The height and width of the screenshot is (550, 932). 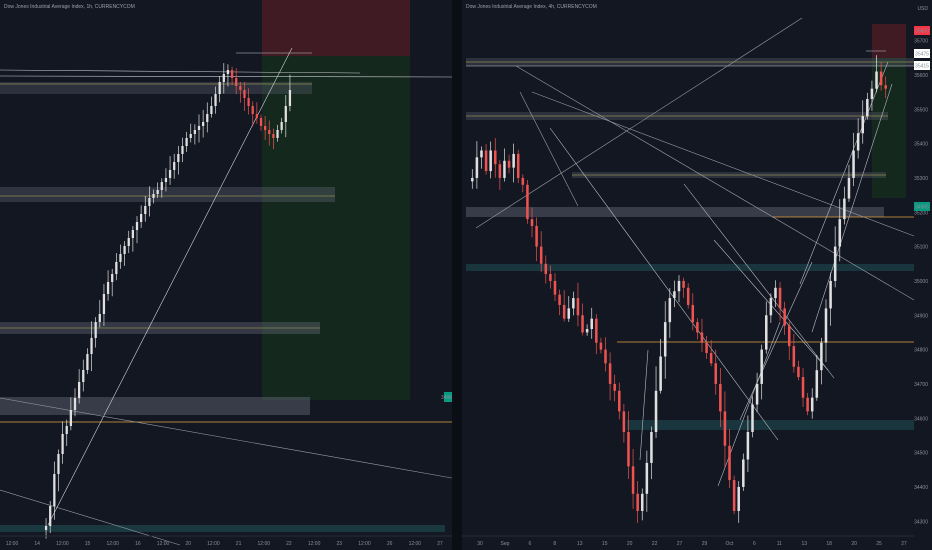 I want to click on x-tick-label: 18, so click(x=829, y=544).